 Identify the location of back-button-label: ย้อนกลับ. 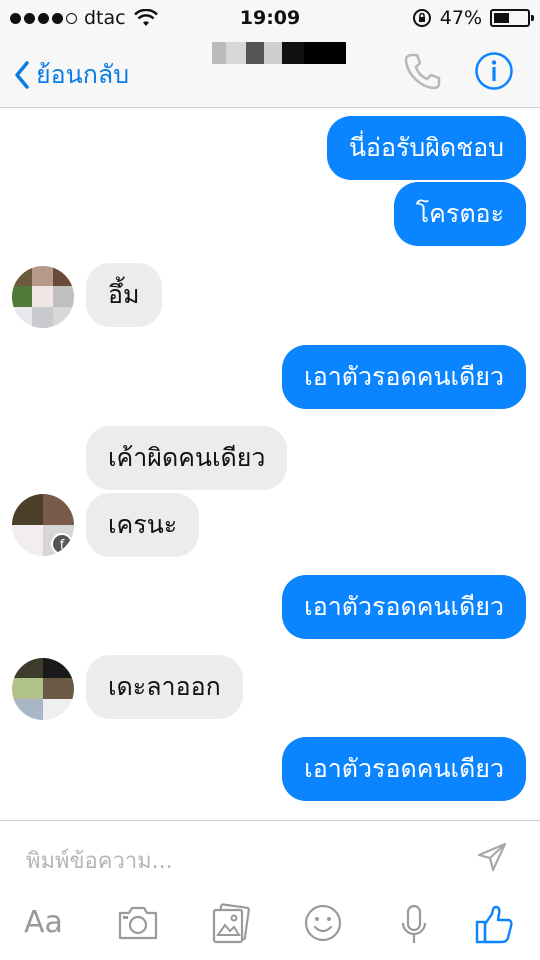
(83, 74).